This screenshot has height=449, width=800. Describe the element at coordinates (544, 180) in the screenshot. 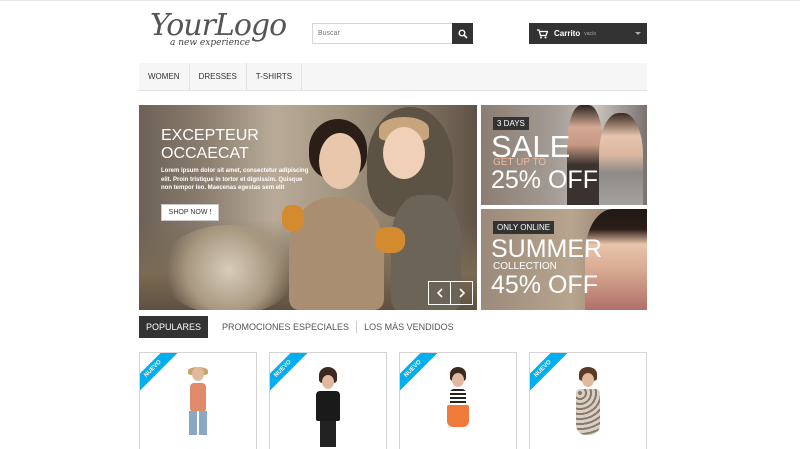

I see `banner-discount: 25% OFF` at that location.